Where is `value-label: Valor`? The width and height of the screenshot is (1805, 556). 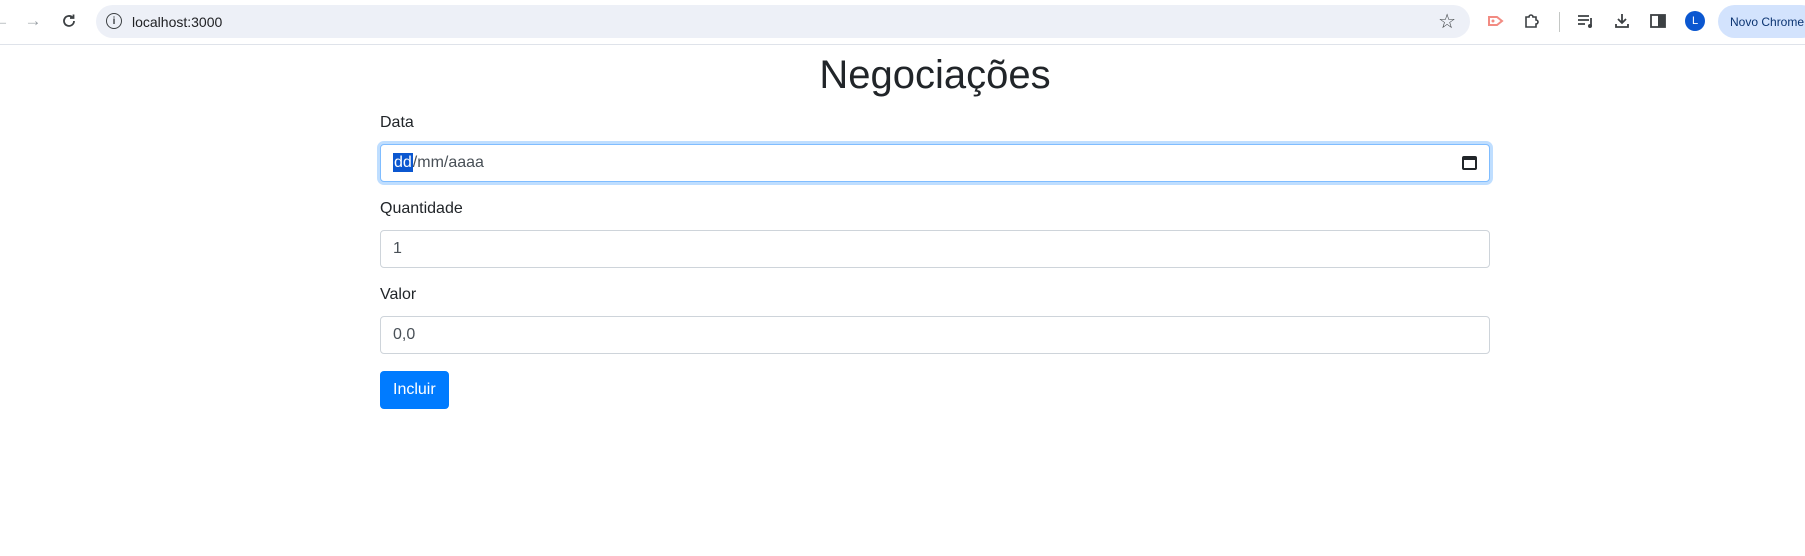 value-label: Valor is located at coordinates (398, 294).